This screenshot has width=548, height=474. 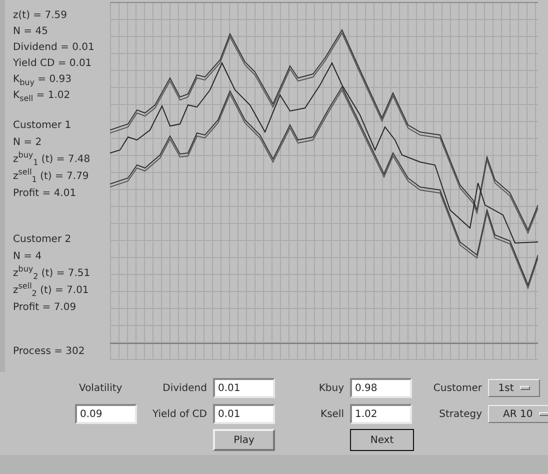 I want to click on customer-stat-text: z$^{sell}$$_{1}$ (t) = 7.79, so click(x=51, y=176).